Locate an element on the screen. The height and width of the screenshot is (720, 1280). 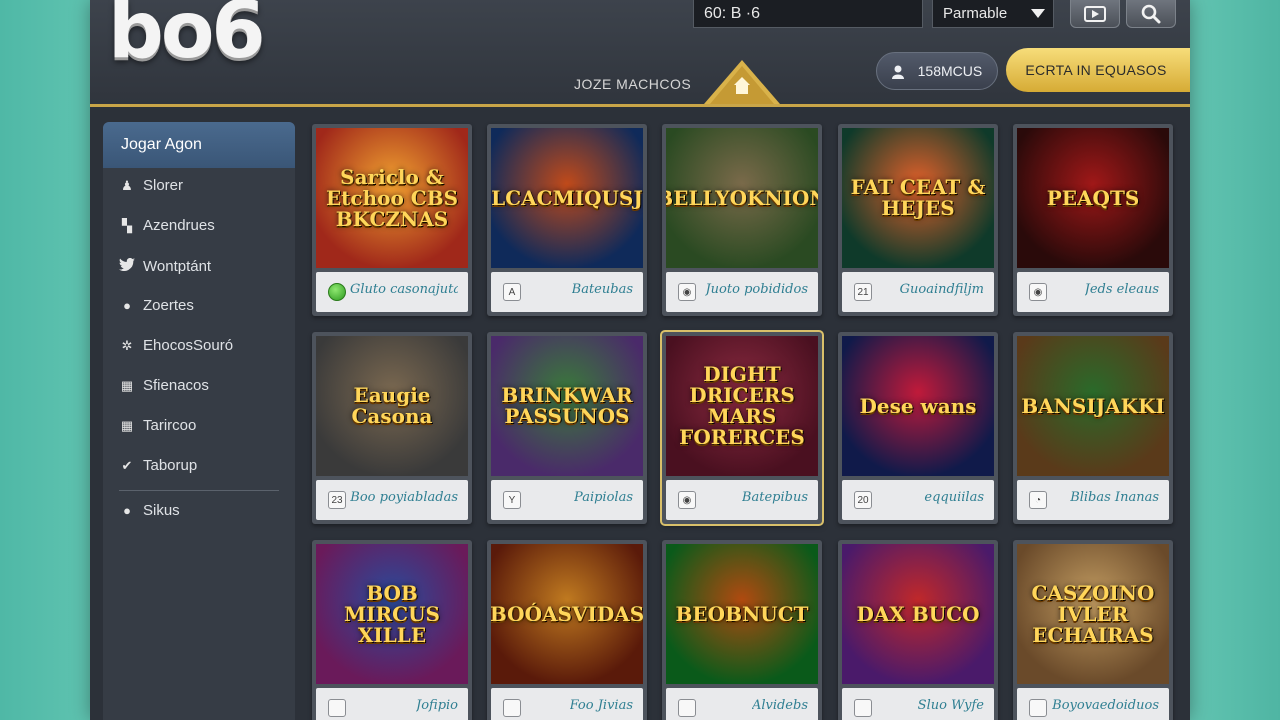
game-card: DAX BUCO Sluo Wyfe is located at coordinates (918, 630).